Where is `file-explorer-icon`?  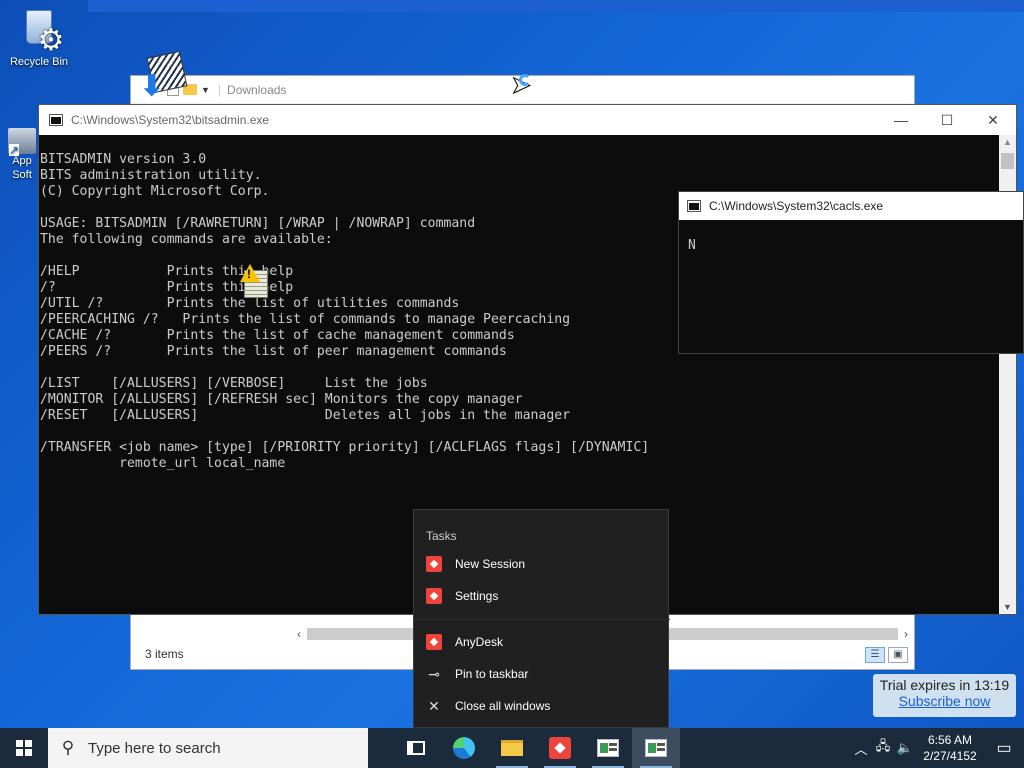
file-explorer-icon is located at coordinates (512, 748).